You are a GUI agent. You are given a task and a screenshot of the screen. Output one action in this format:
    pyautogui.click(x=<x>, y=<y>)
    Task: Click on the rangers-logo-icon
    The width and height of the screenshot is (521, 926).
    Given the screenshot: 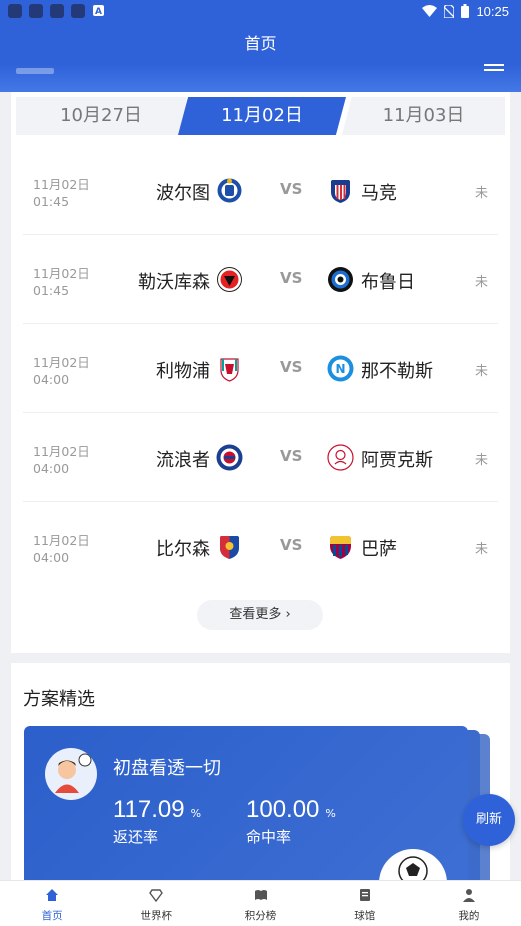 What is the action you would take?
    pyautogui.click(x=229, y=457)
    